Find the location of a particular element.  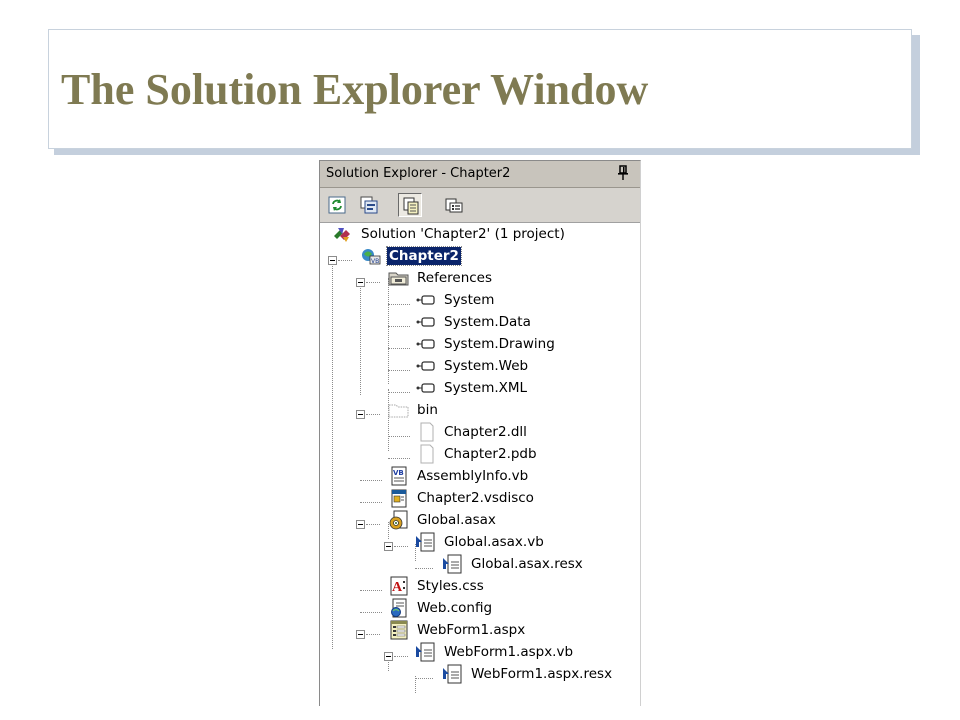

collapse-toggle-global is located at coordinates (360, 524).